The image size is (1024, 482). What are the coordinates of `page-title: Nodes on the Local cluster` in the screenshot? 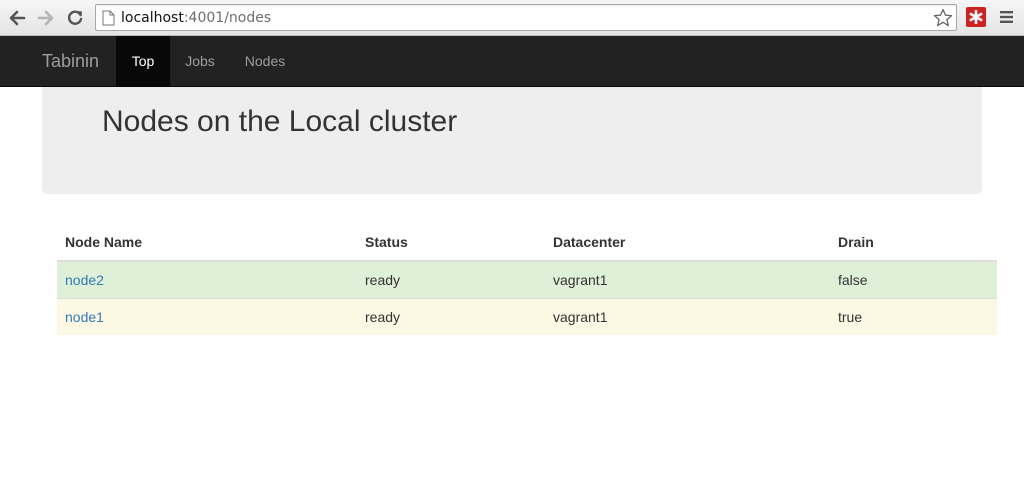 It's located at (280, 121).